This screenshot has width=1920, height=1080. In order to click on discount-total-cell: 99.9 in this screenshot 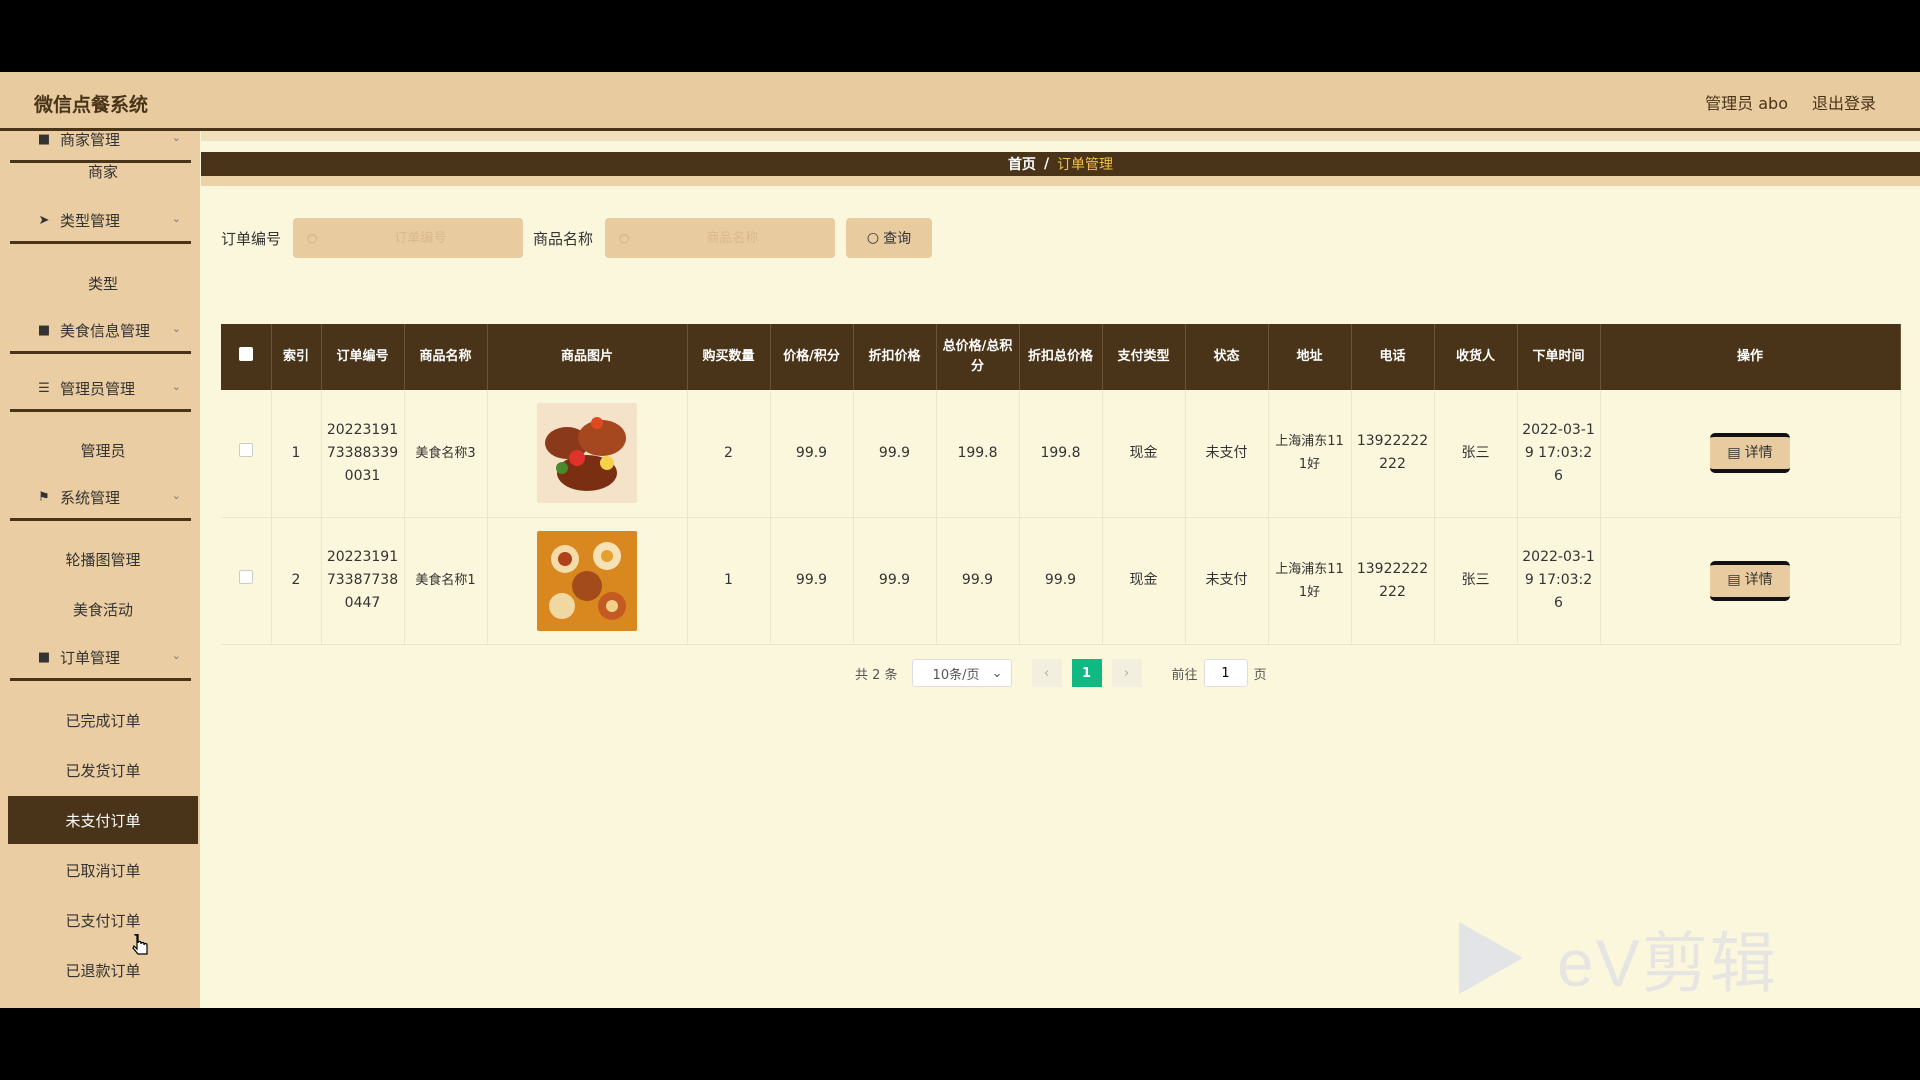, I will do `click(1061, 581)`.